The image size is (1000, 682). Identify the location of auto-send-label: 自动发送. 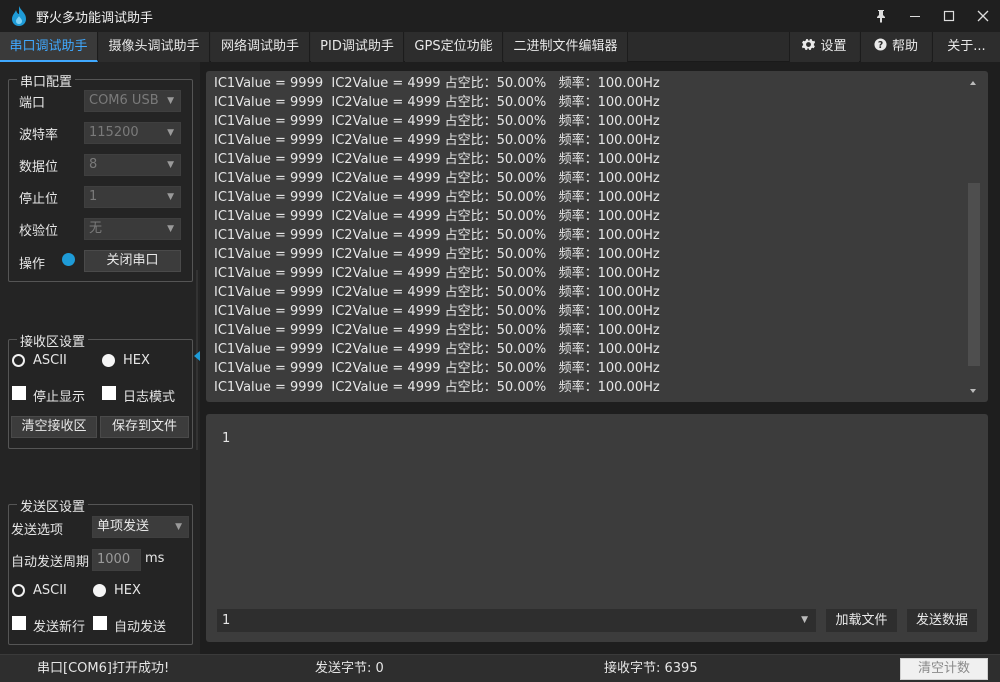
(140, 627).